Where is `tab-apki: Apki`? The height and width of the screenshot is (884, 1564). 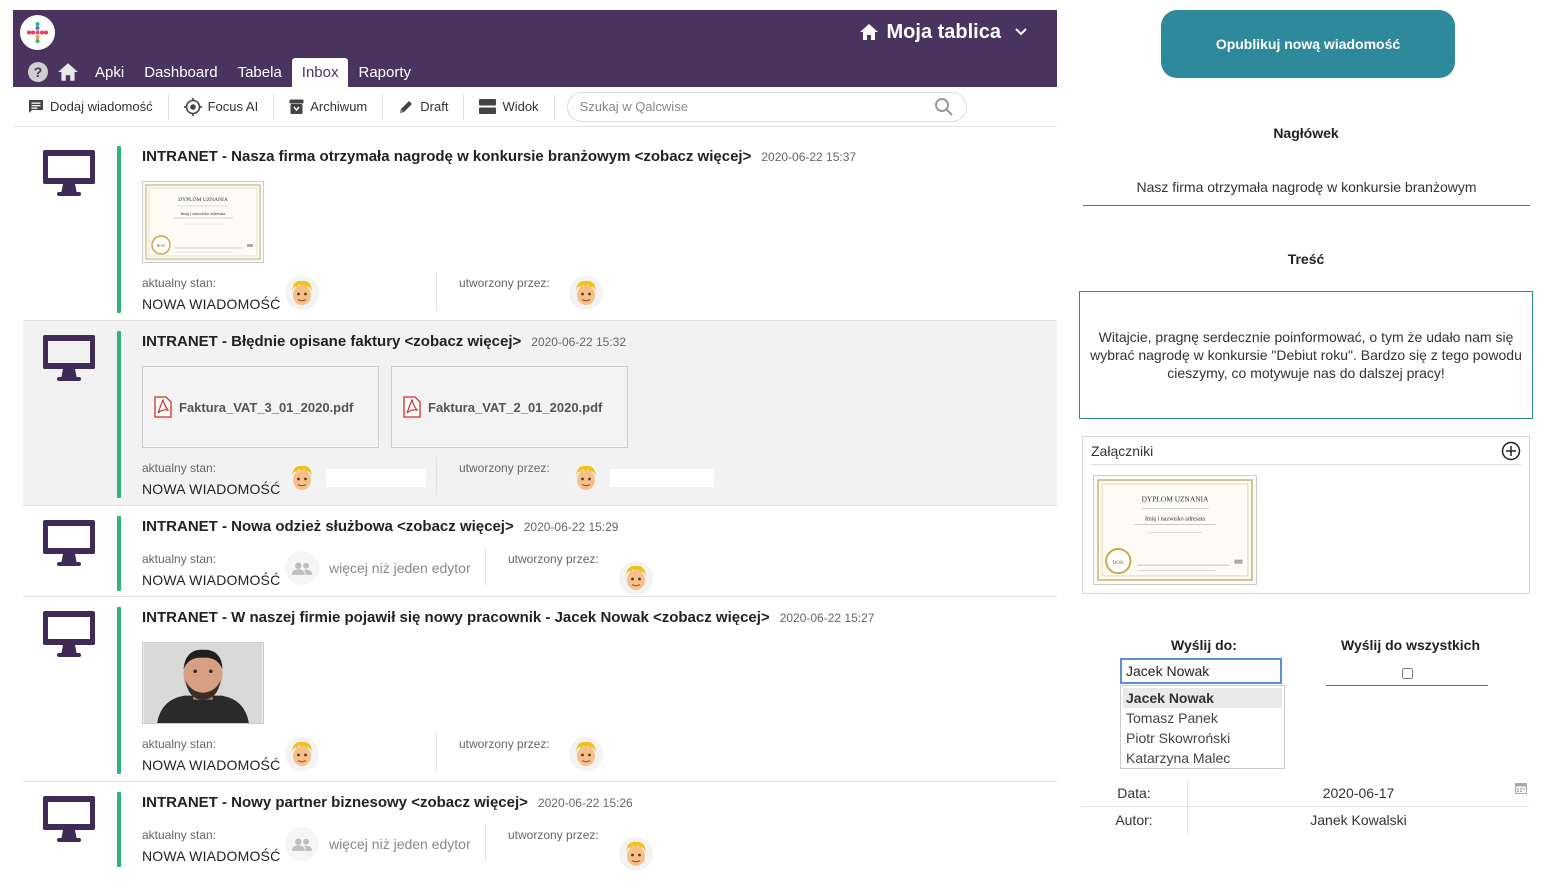 tab-apki: Apki is located at coordinates (109, 72).